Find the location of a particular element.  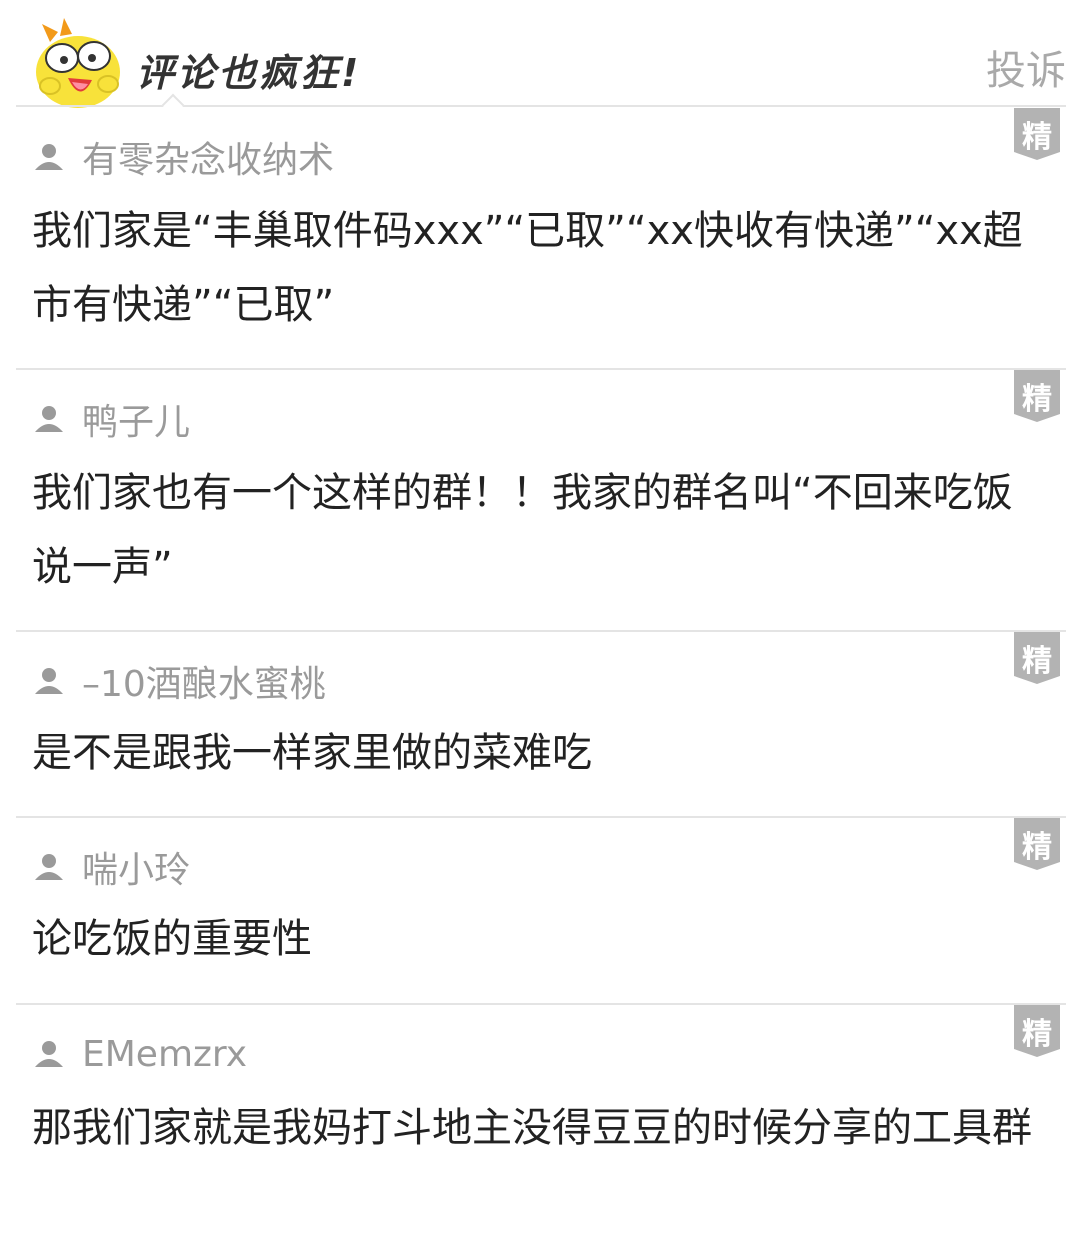

username: EMemzrx is located at coordinates (165, 1054).